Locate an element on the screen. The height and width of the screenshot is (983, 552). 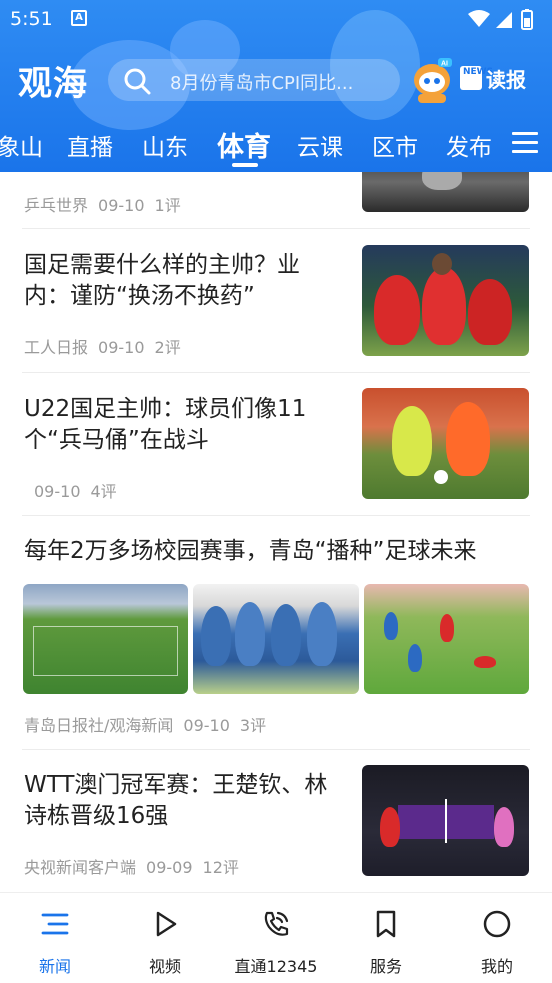
channel-menu-icon is located at coordinates (525, 143).